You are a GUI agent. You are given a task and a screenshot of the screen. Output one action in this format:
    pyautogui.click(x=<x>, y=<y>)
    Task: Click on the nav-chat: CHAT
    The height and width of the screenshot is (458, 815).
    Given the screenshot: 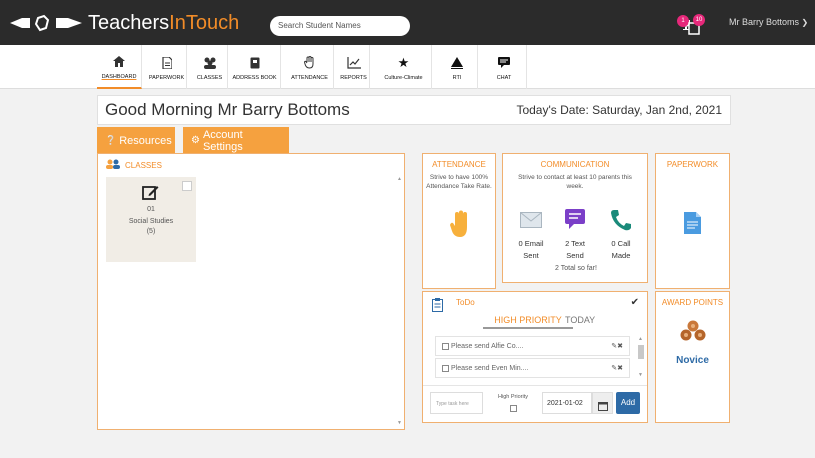 What is the action you would take?
    pyautogui.click(x=504, y=67)
    